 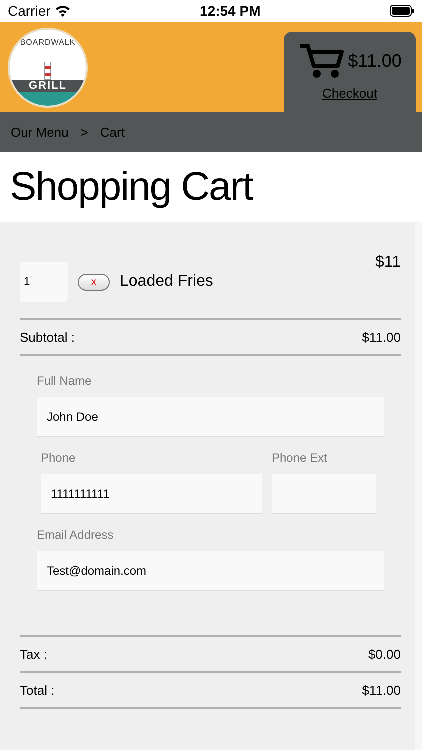 What do you see at coordinates (65, 381) in the screenshot?
I see `field-label: Full Name` at bounding box center [65, 381].